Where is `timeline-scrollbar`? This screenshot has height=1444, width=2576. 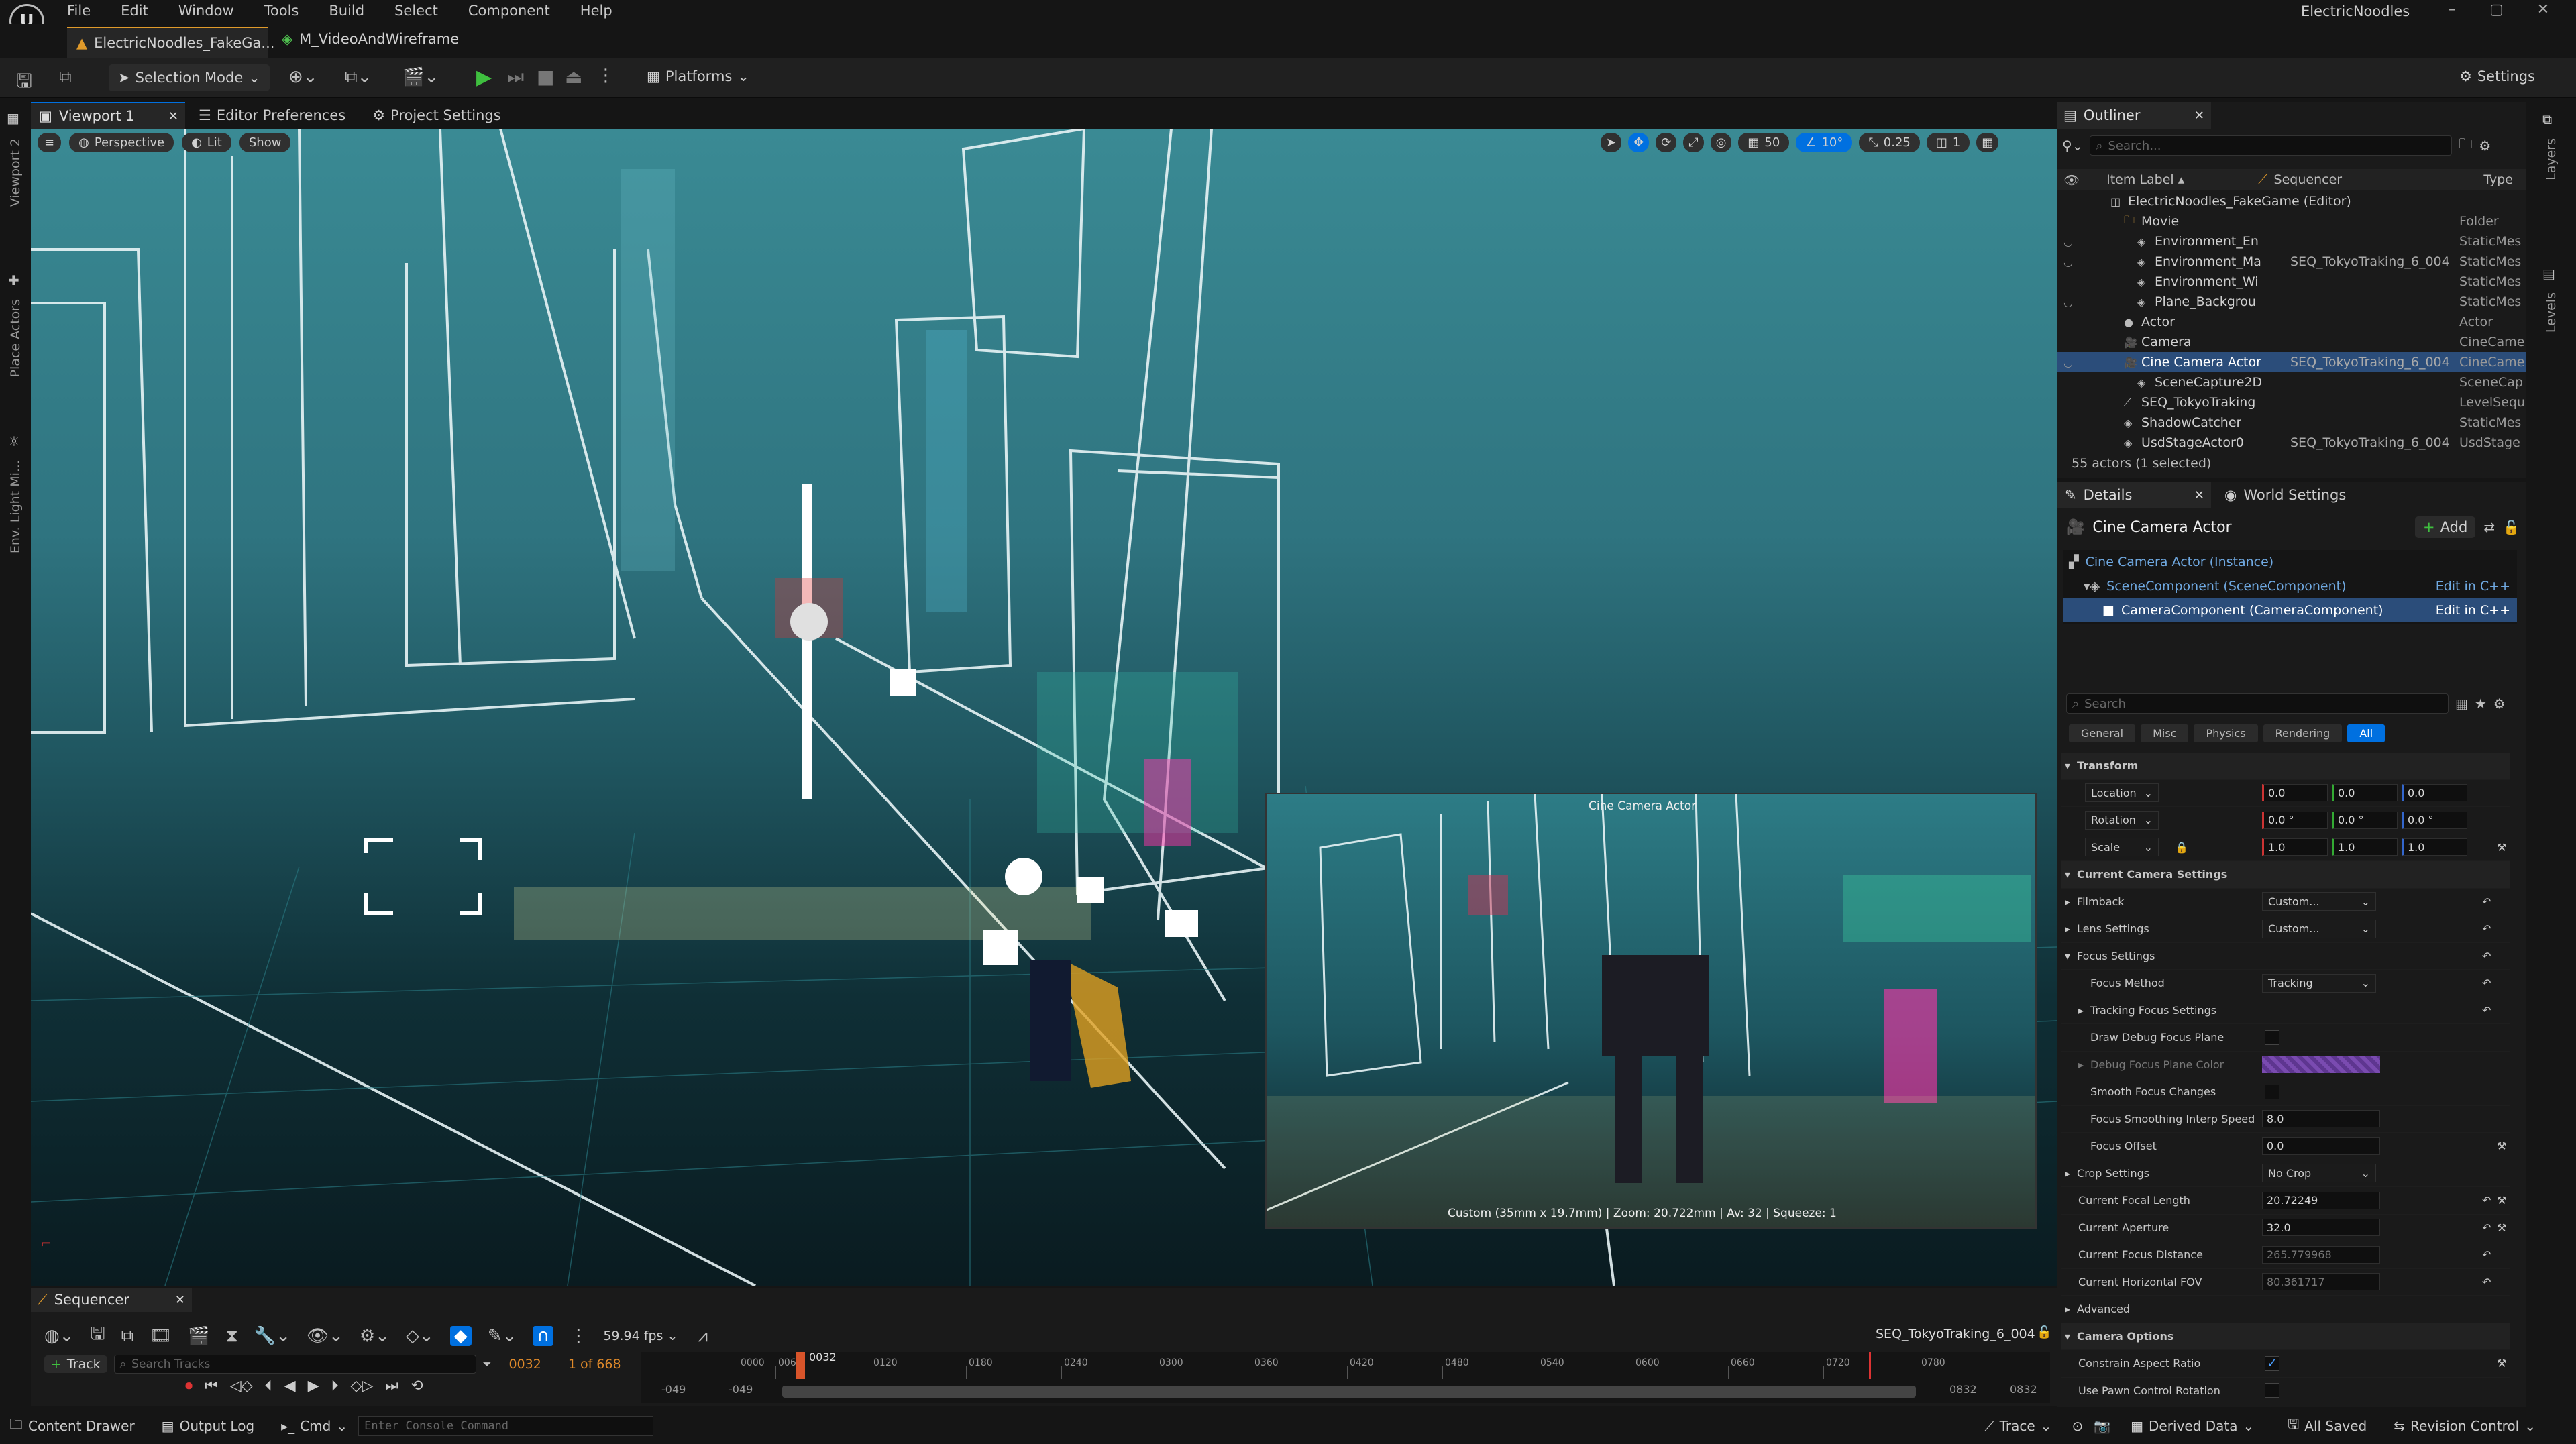 timeline-scrollbar is located at coordinates (1349, 1392).